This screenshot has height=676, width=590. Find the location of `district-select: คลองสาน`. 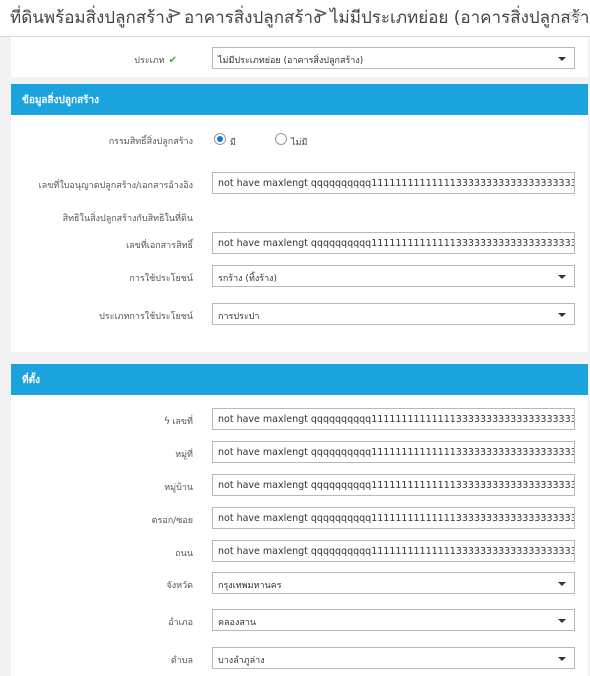

district-select: คลองสาน is located at coordinates (393, 620).